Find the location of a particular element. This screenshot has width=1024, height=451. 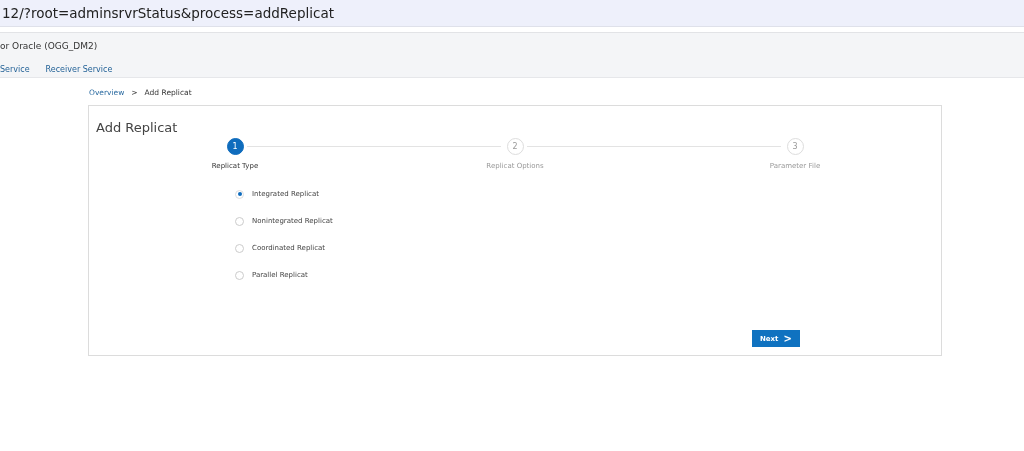

step-number: 1 is located at coordinates (235, 146).